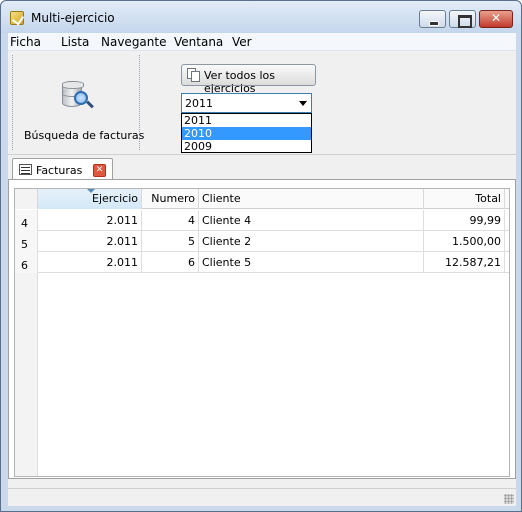 The width and height of the screenshot is (522, 512). I want to click on row-header-gutter, so click(26, 374).